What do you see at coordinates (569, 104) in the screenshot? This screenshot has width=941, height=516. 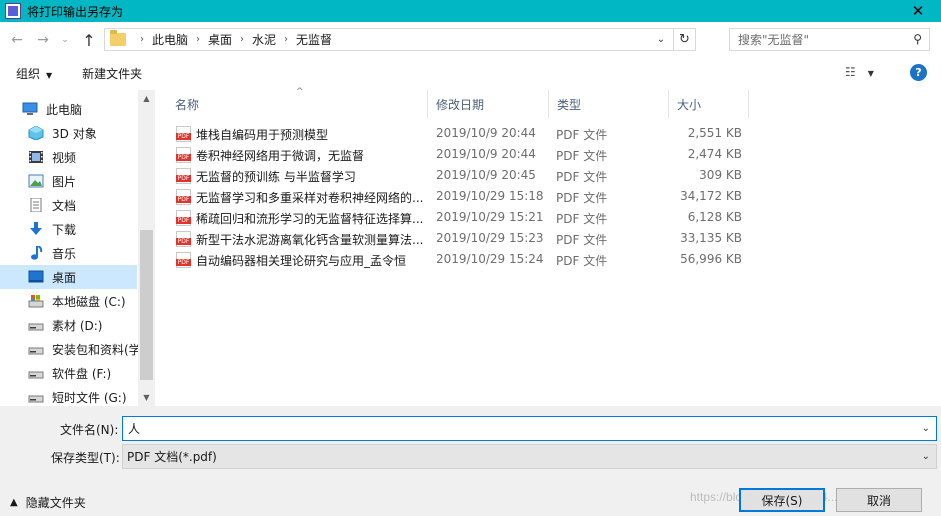 I see `column-header-label: 类型` at bounding box center [569, 104].